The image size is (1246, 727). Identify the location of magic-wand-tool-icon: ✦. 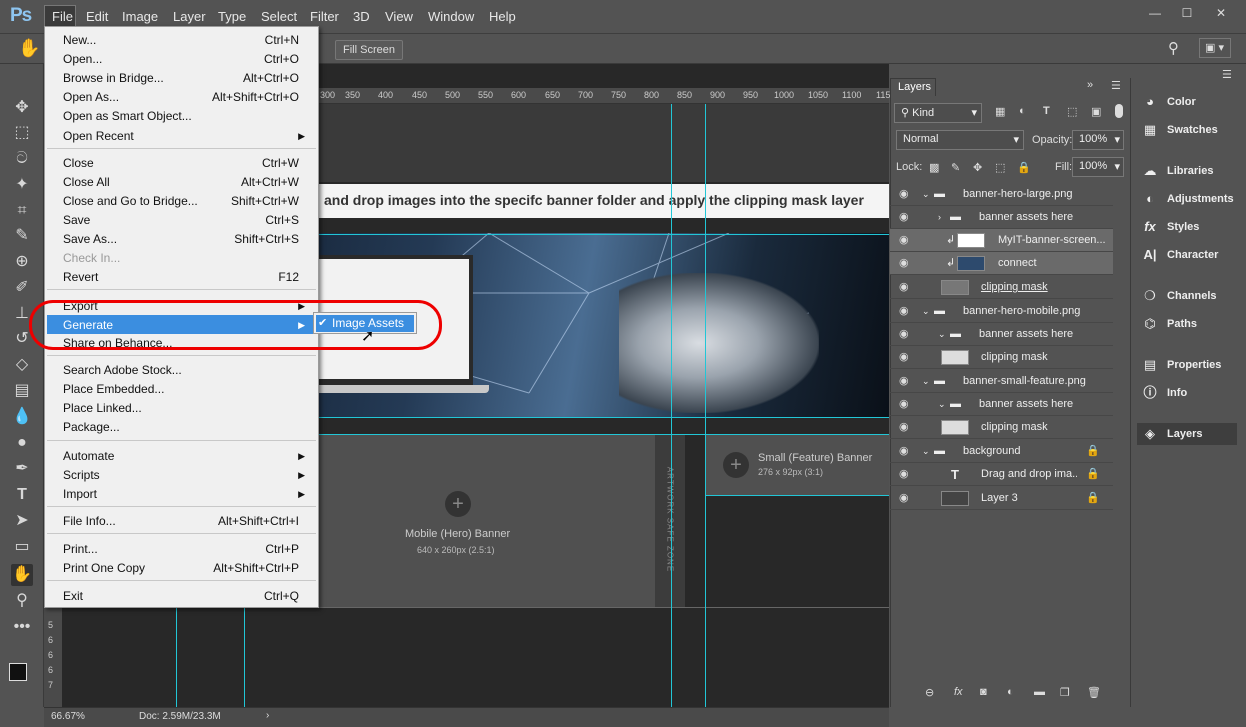
(22, 185).